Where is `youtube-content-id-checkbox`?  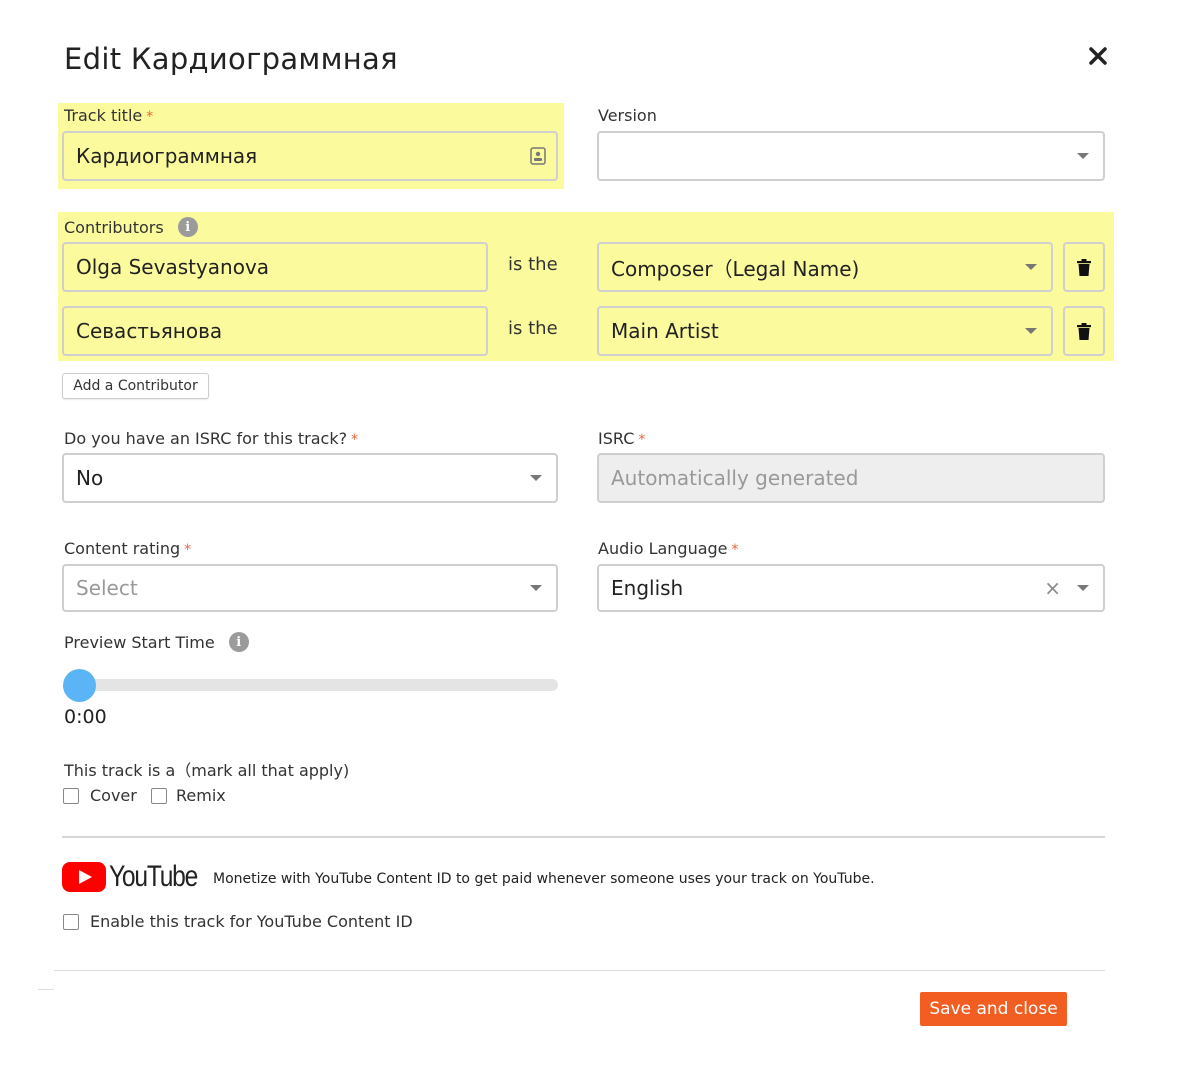 youtube-content-id-checkbox is located at coordinates (71, 921).